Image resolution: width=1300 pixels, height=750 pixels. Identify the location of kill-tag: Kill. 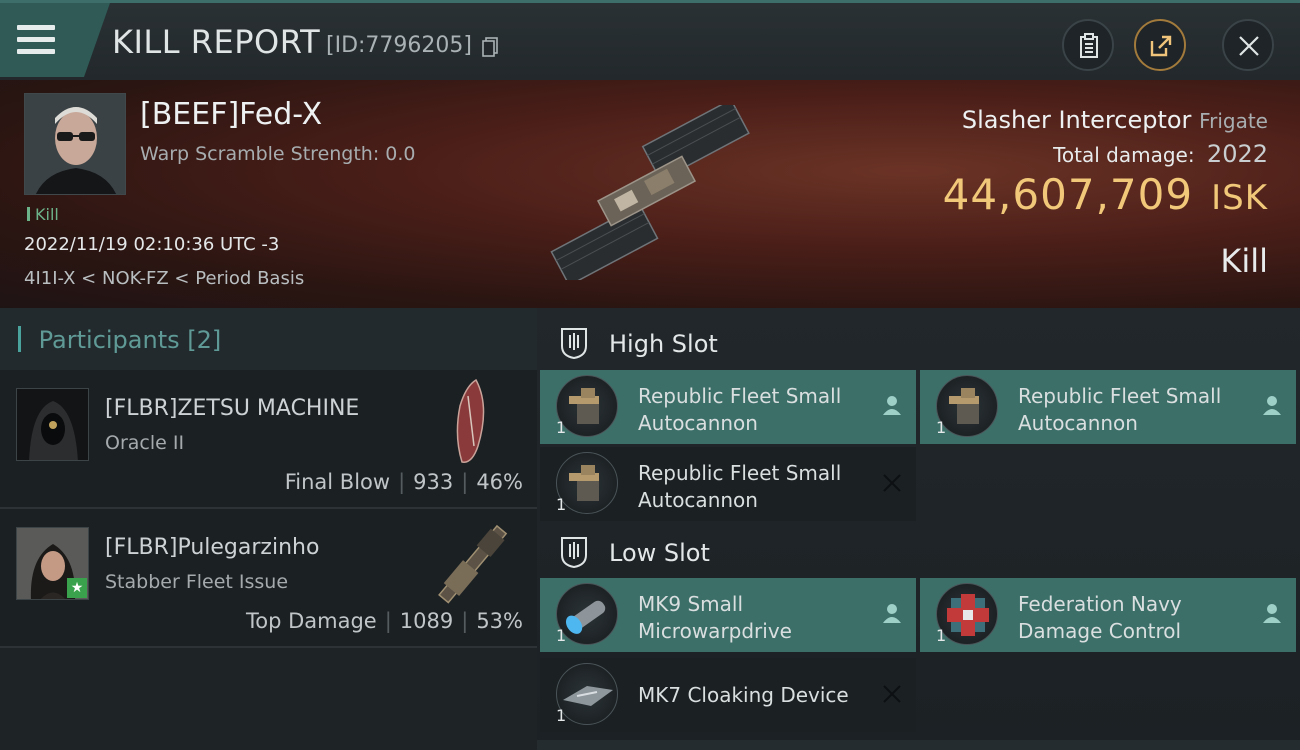
(43, 214).